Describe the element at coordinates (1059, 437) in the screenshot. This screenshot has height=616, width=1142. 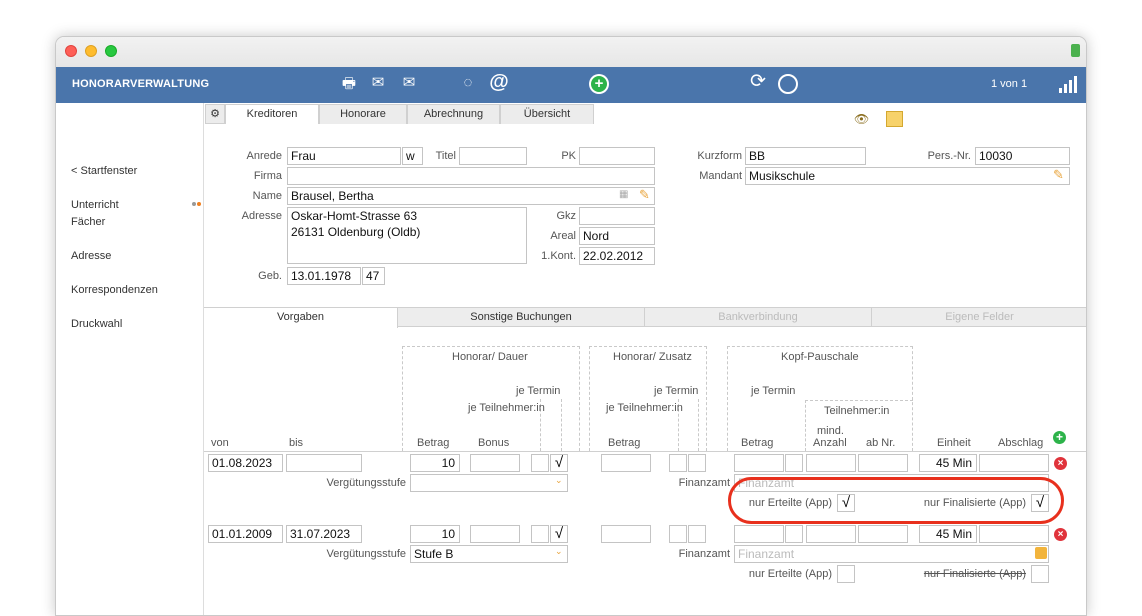
I see `add-row-icon: +` at that location.